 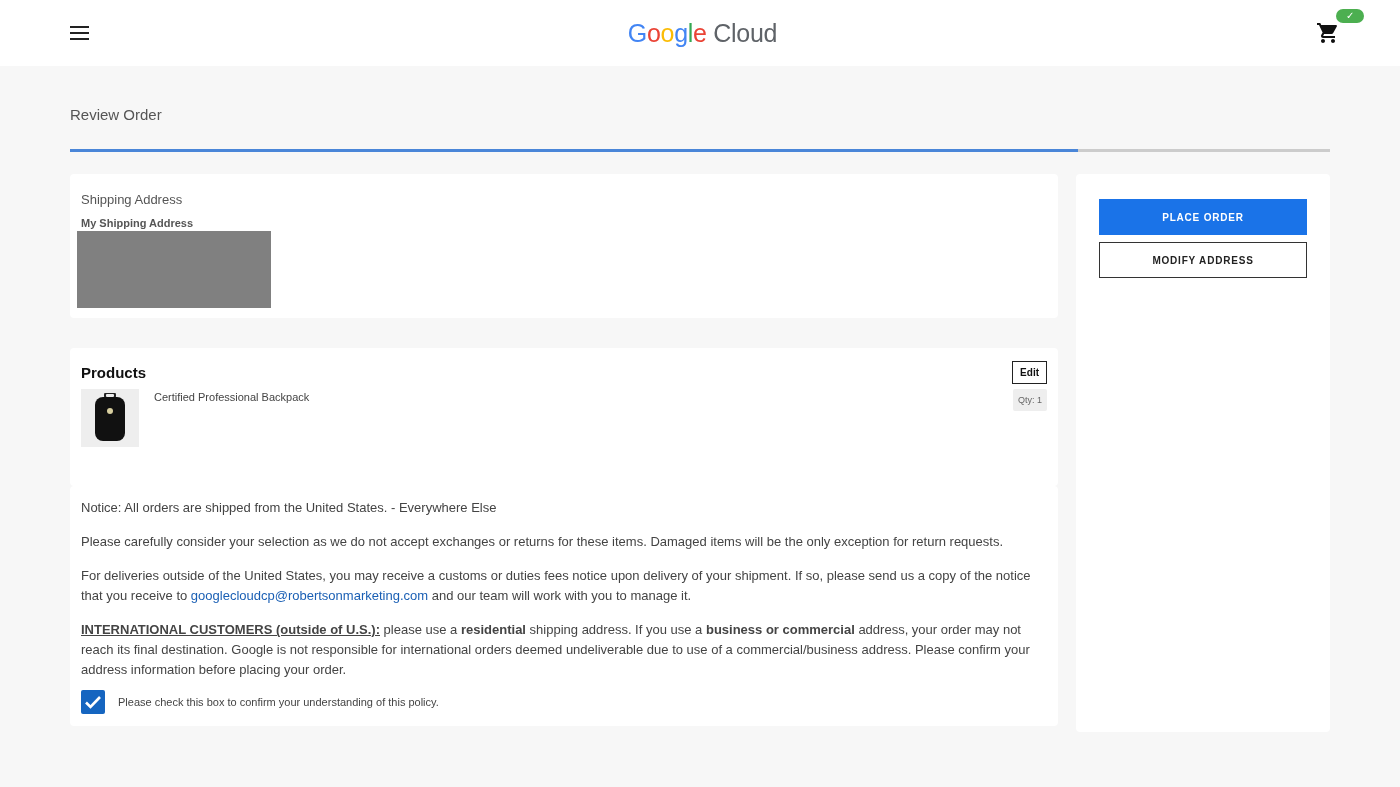 What do you see at coordinates (138, 223) in the screenshot?
I see `address-name: My Shipping Address` at bounding box center [138, 223].